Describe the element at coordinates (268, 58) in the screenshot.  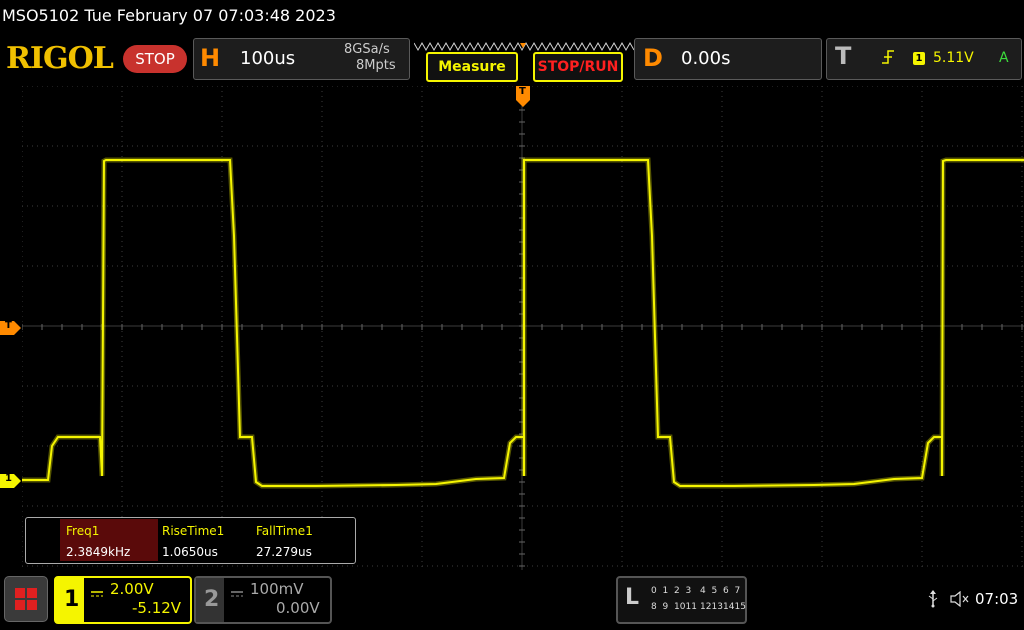
I see `timebase-value: 100us` at that location.